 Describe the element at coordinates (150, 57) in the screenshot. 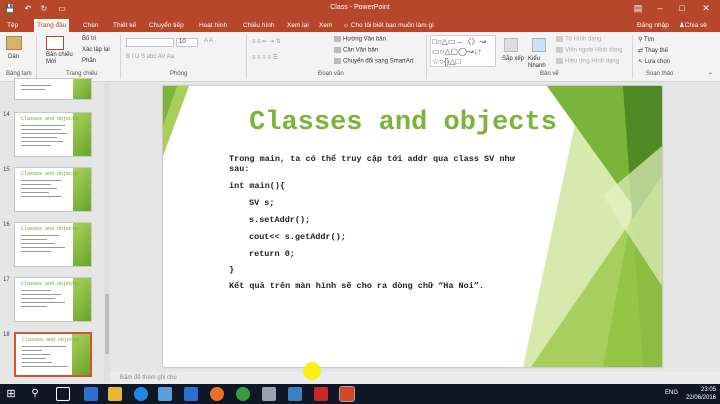

I see `font-style-buttons: B I U S abc AV Aa` at that location.